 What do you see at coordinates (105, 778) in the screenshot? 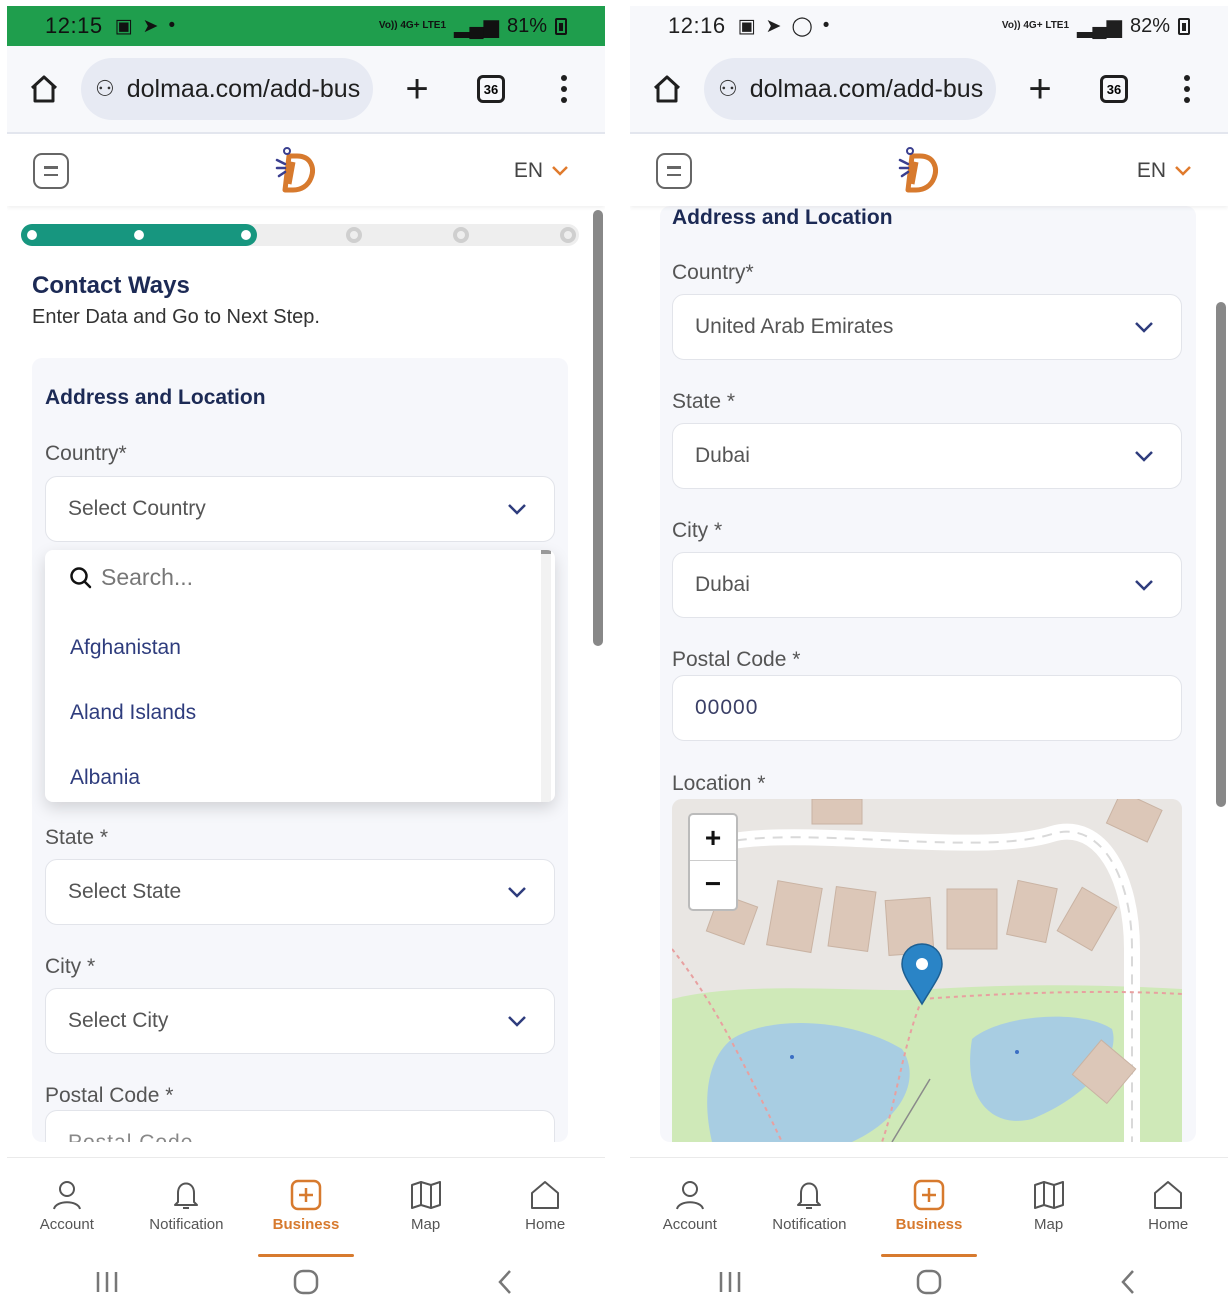
I see `country-option: Albania` at bounding box center [105, 778].